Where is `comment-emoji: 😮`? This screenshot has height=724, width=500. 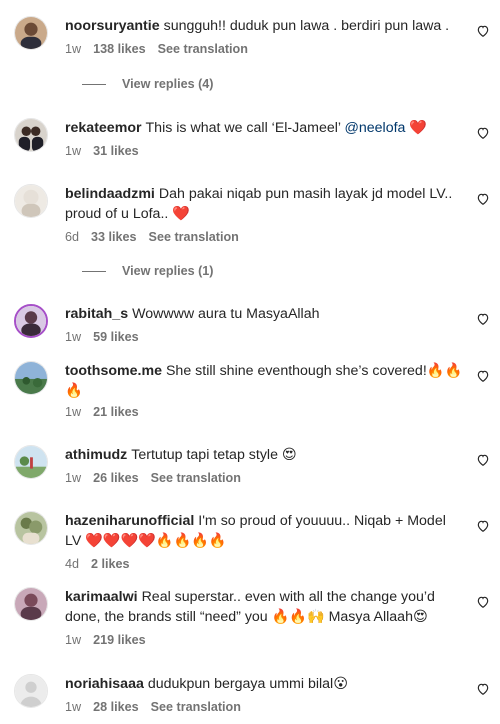
comment-emoji: 😮 is located at coordinates (340, 684).